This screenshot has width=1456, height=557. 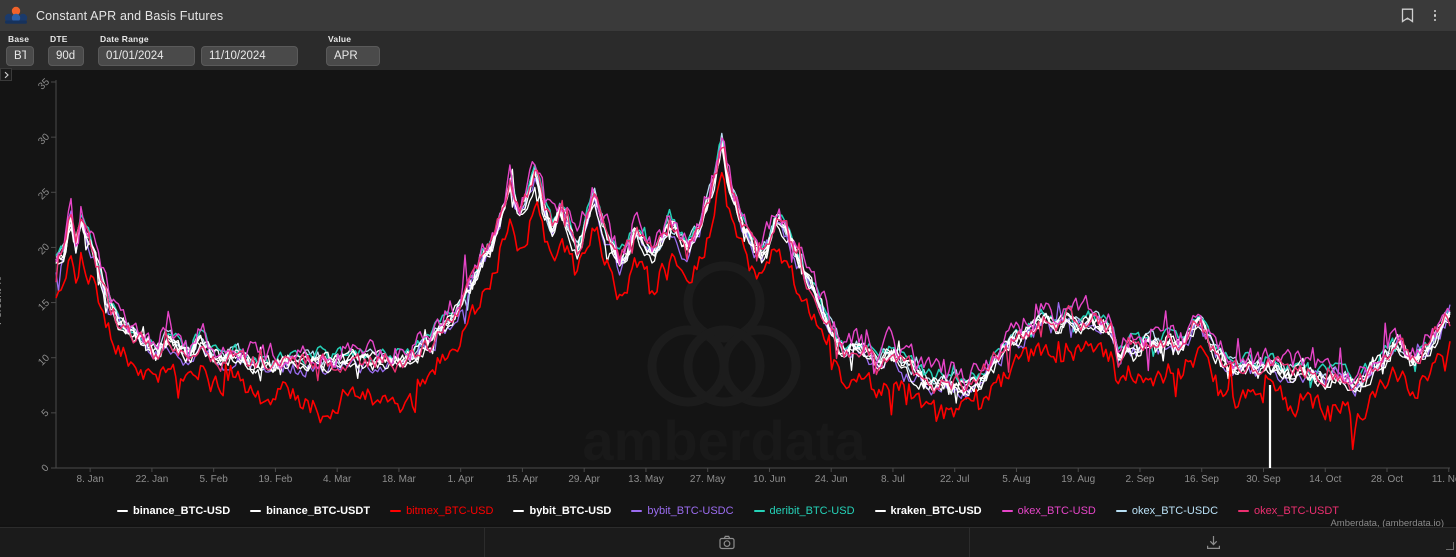 What do you see at coordinates (198, 50) in the screenshot?
I see `date-range-group: Date Range` at bounding box center [198, 50].